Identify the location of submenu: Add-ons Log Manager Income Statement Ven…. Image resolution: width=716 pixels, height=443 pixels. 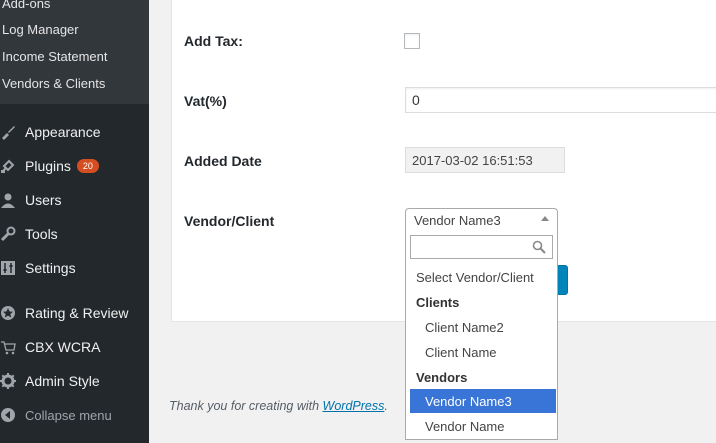
(74, 52).